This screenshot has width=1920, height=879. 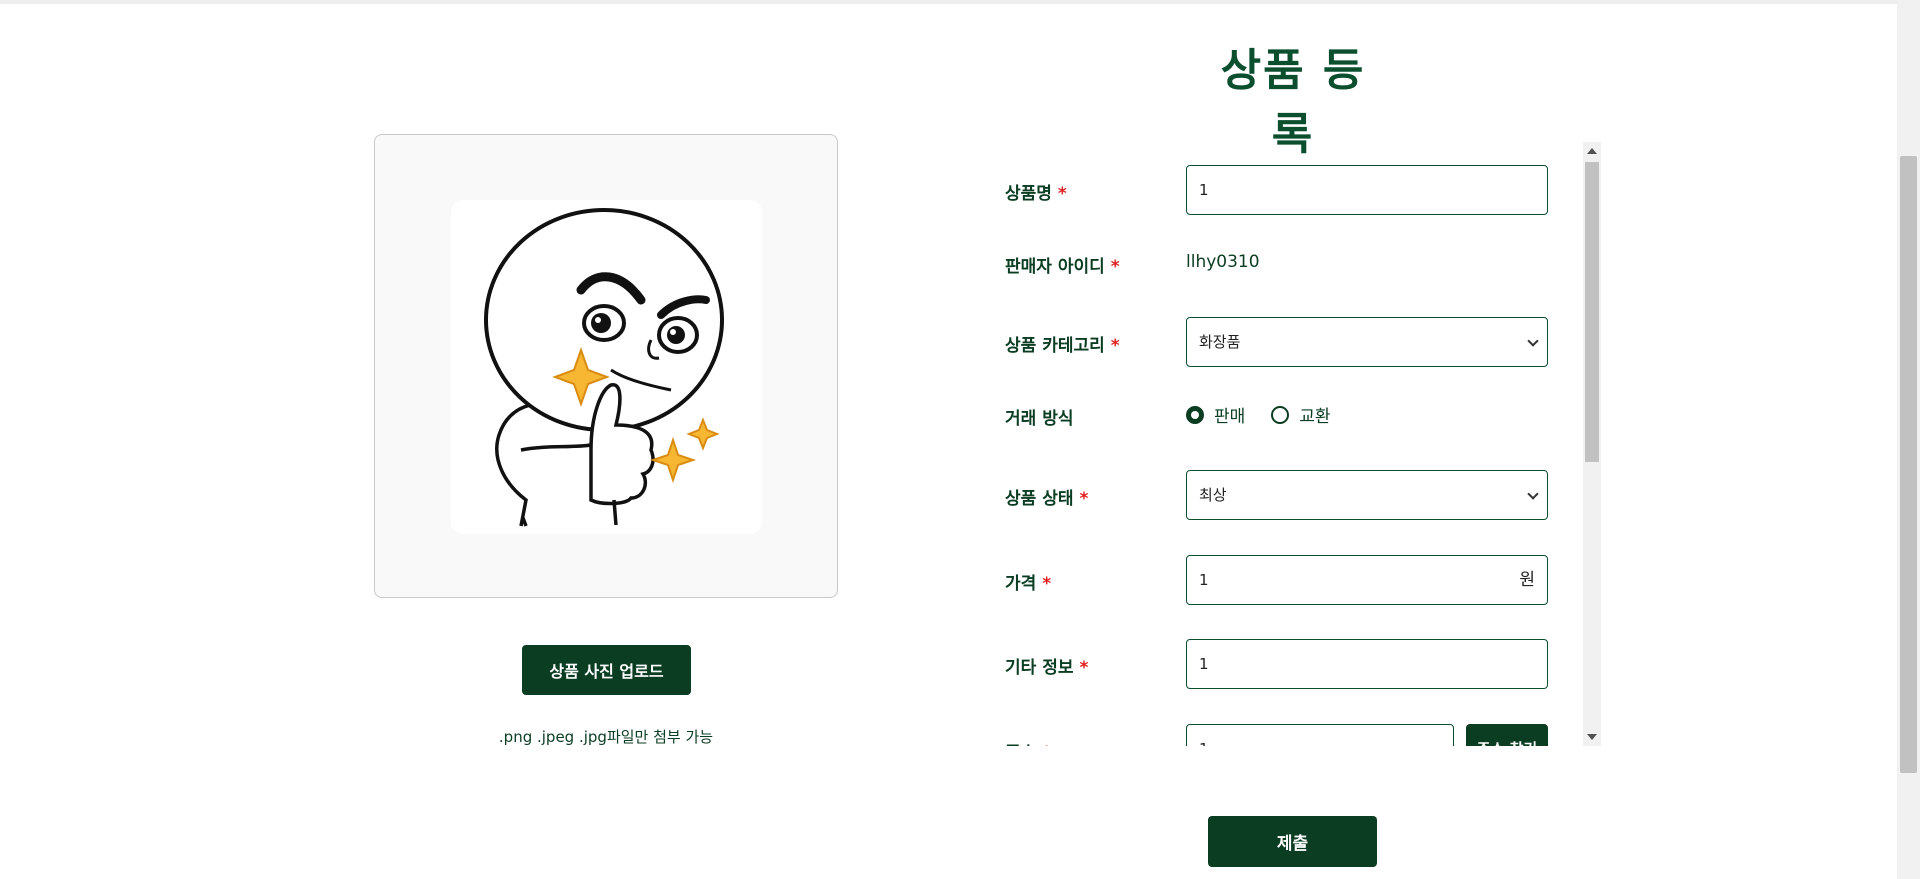 What do you see at coordinates (1367, 495) in the screenshot?
I see `condition-select: 최상` at bounding box center [1367, 495].